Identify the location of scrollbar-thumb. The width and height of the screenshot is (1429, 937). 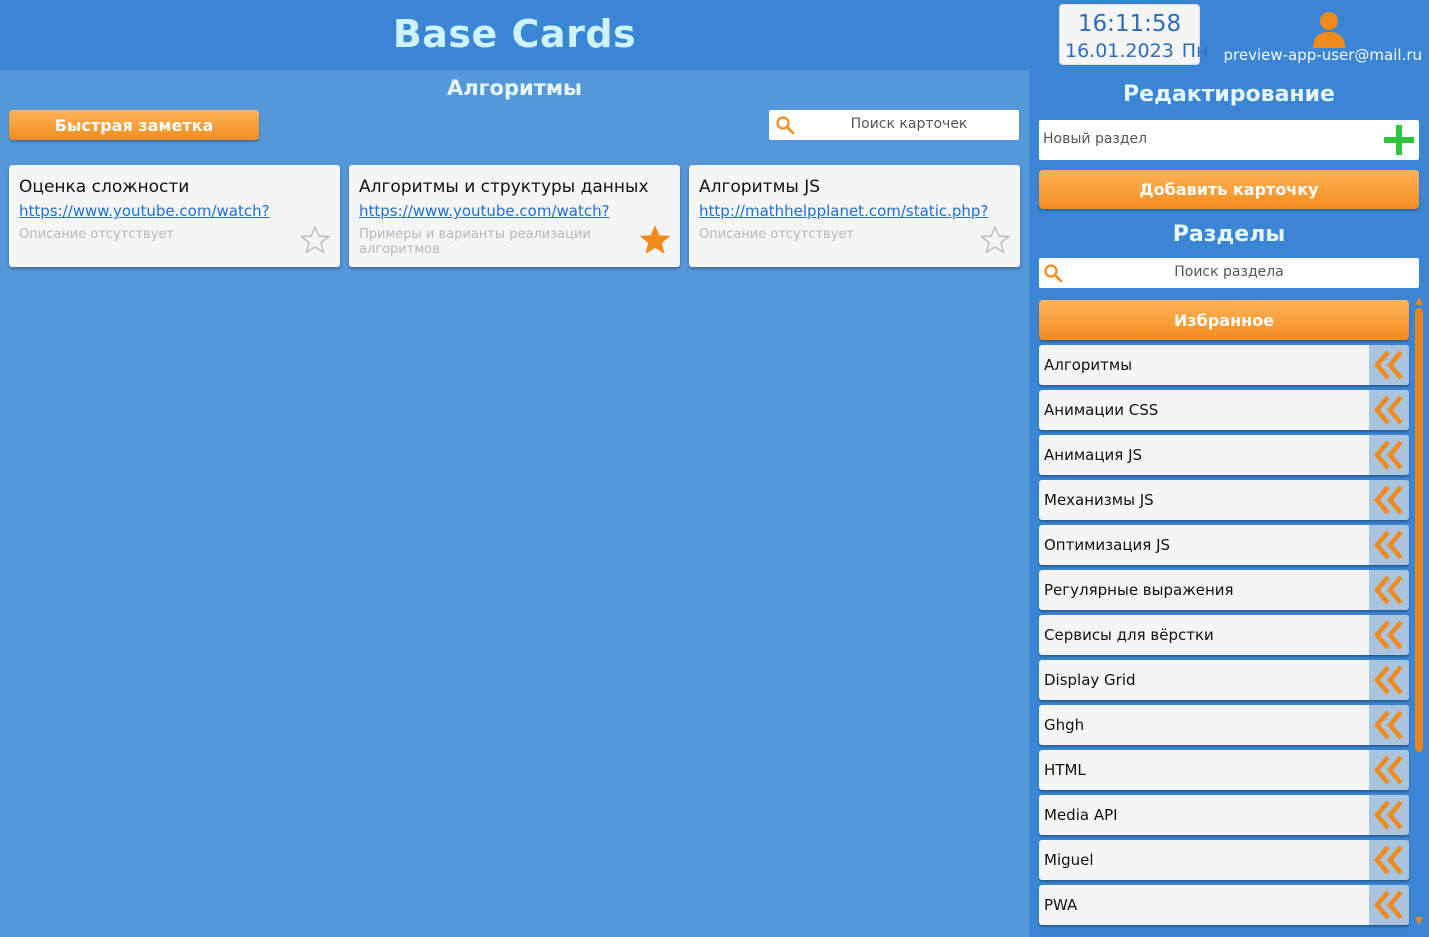
(1419, 530).